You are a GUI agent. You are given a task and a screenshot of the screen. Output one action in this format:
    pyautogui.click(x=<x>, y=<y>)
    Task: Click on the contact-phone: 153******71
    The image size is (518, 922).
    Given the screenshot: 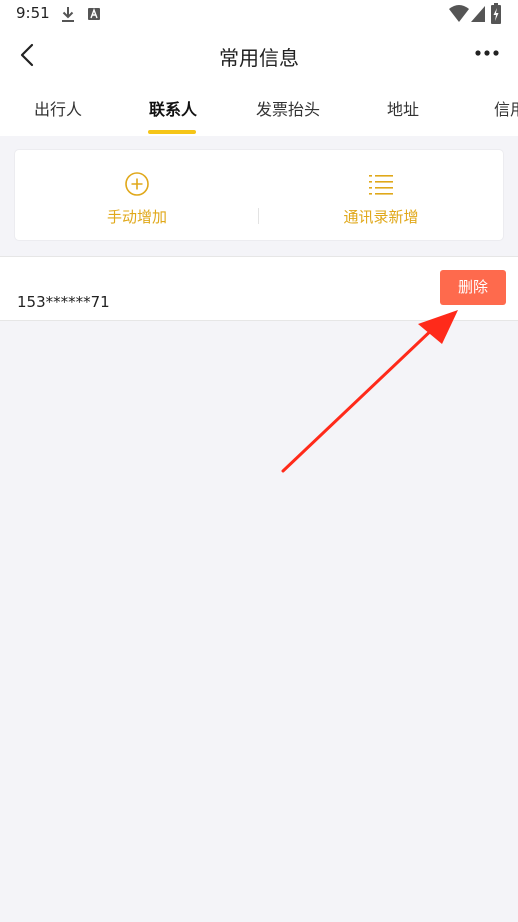 What is the action you would take?
    pyautogui.click(x=63, y=302)
    